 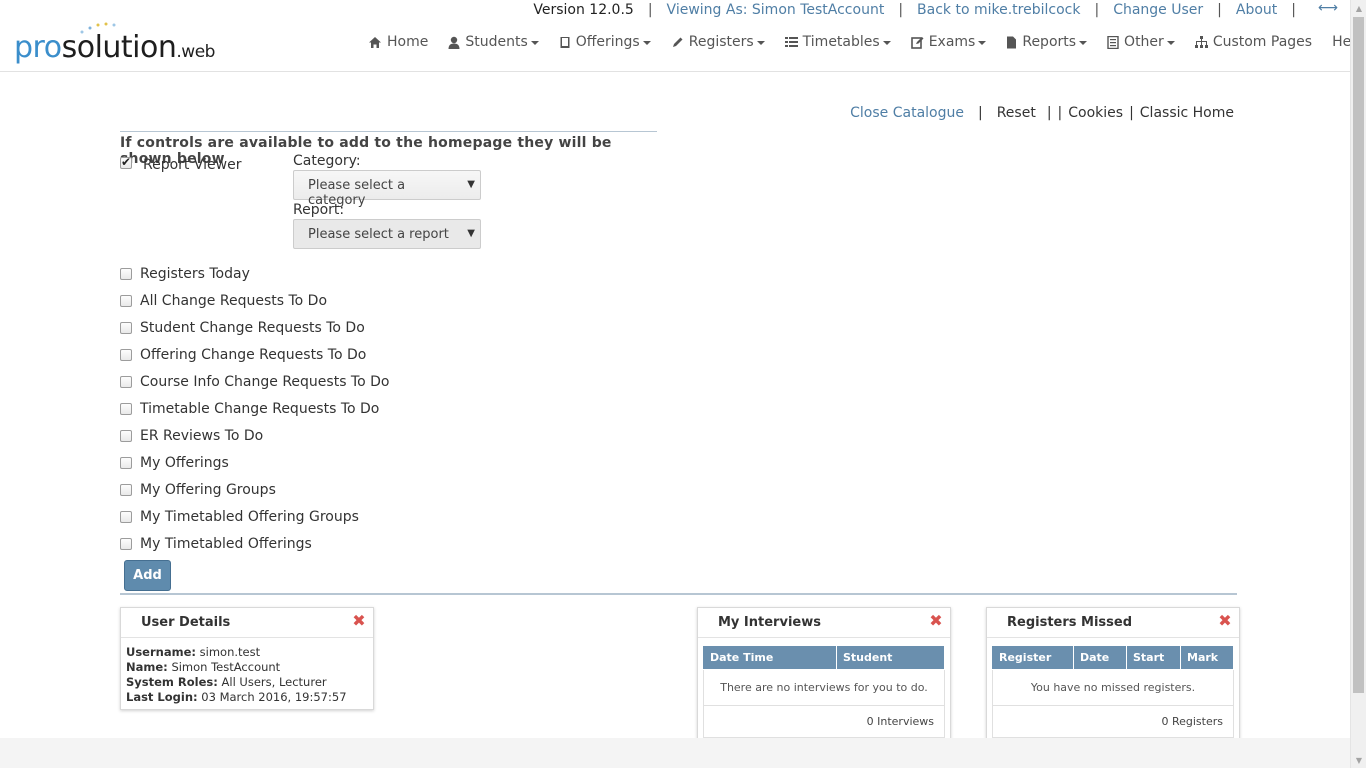 What do you see at coordinates (265, 382) in the screenshot?
I see `control-label: Course Info Change Requests To Do` at bounding box center [265, 382].